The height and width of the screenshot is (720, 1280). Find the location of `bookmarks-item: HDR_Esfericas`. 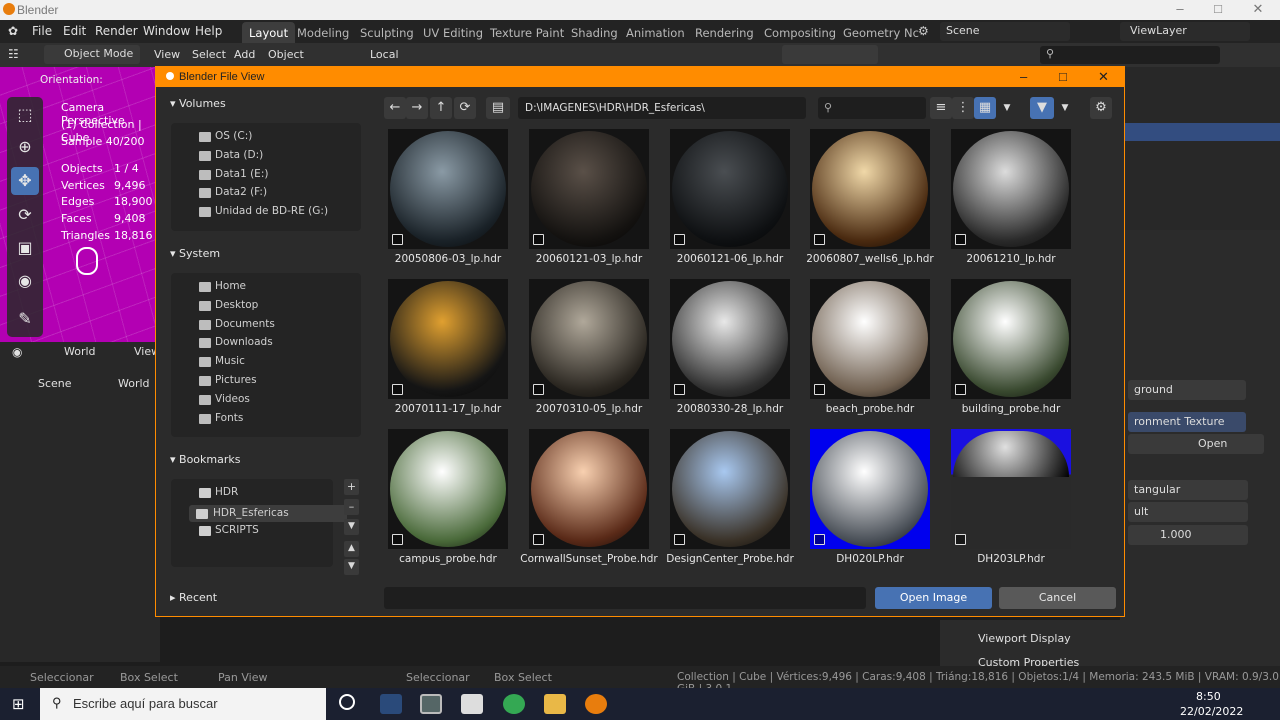

bookmarks-item: HDR_Esfericas is located at coordinates (268, 513).